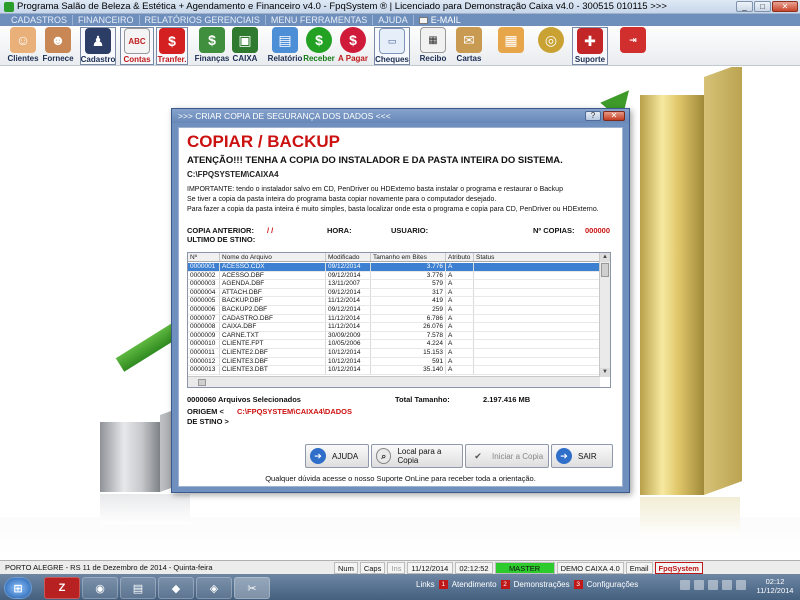  What do you see at coordinates (507, 456) in the screenshot?
I see `iniciar-copia-button: ✔ Iniciar a Copia` at bounding box center [507, 456].